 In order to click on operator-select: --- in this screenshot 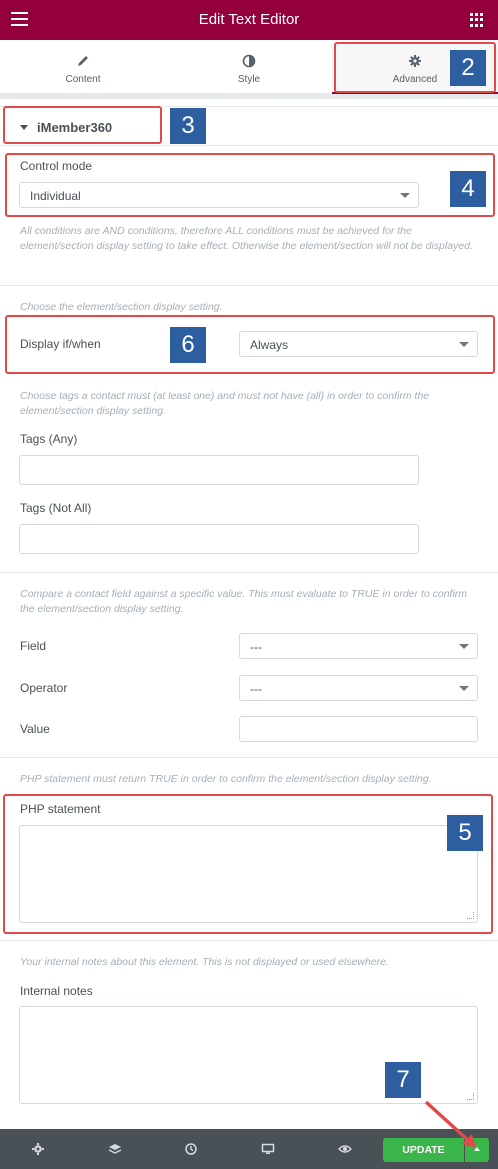, I will do `click(358, 688)`.